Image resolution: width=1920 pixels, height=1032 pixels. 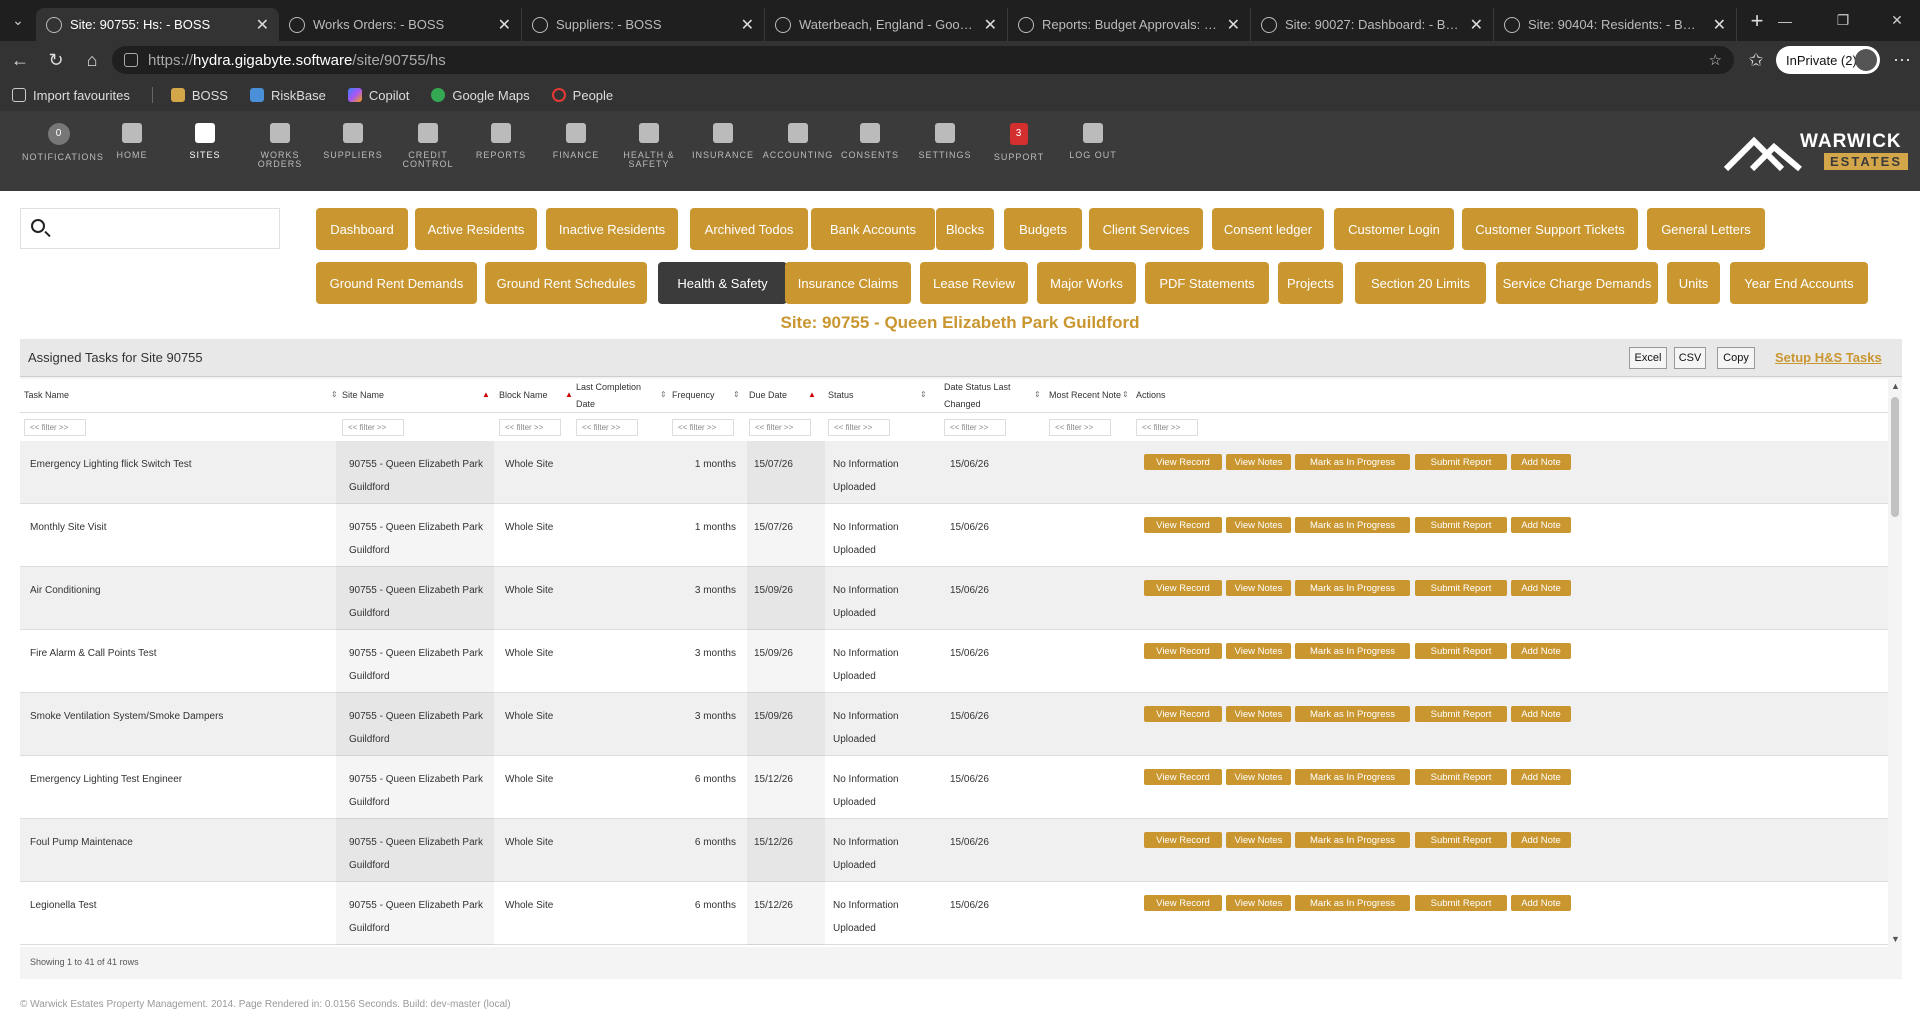 What do you see at coordinates (873, 229) in the screenshot?
I see `site-menu-bank-accounts: Bank Accounts` at bounding box center [873, 229].